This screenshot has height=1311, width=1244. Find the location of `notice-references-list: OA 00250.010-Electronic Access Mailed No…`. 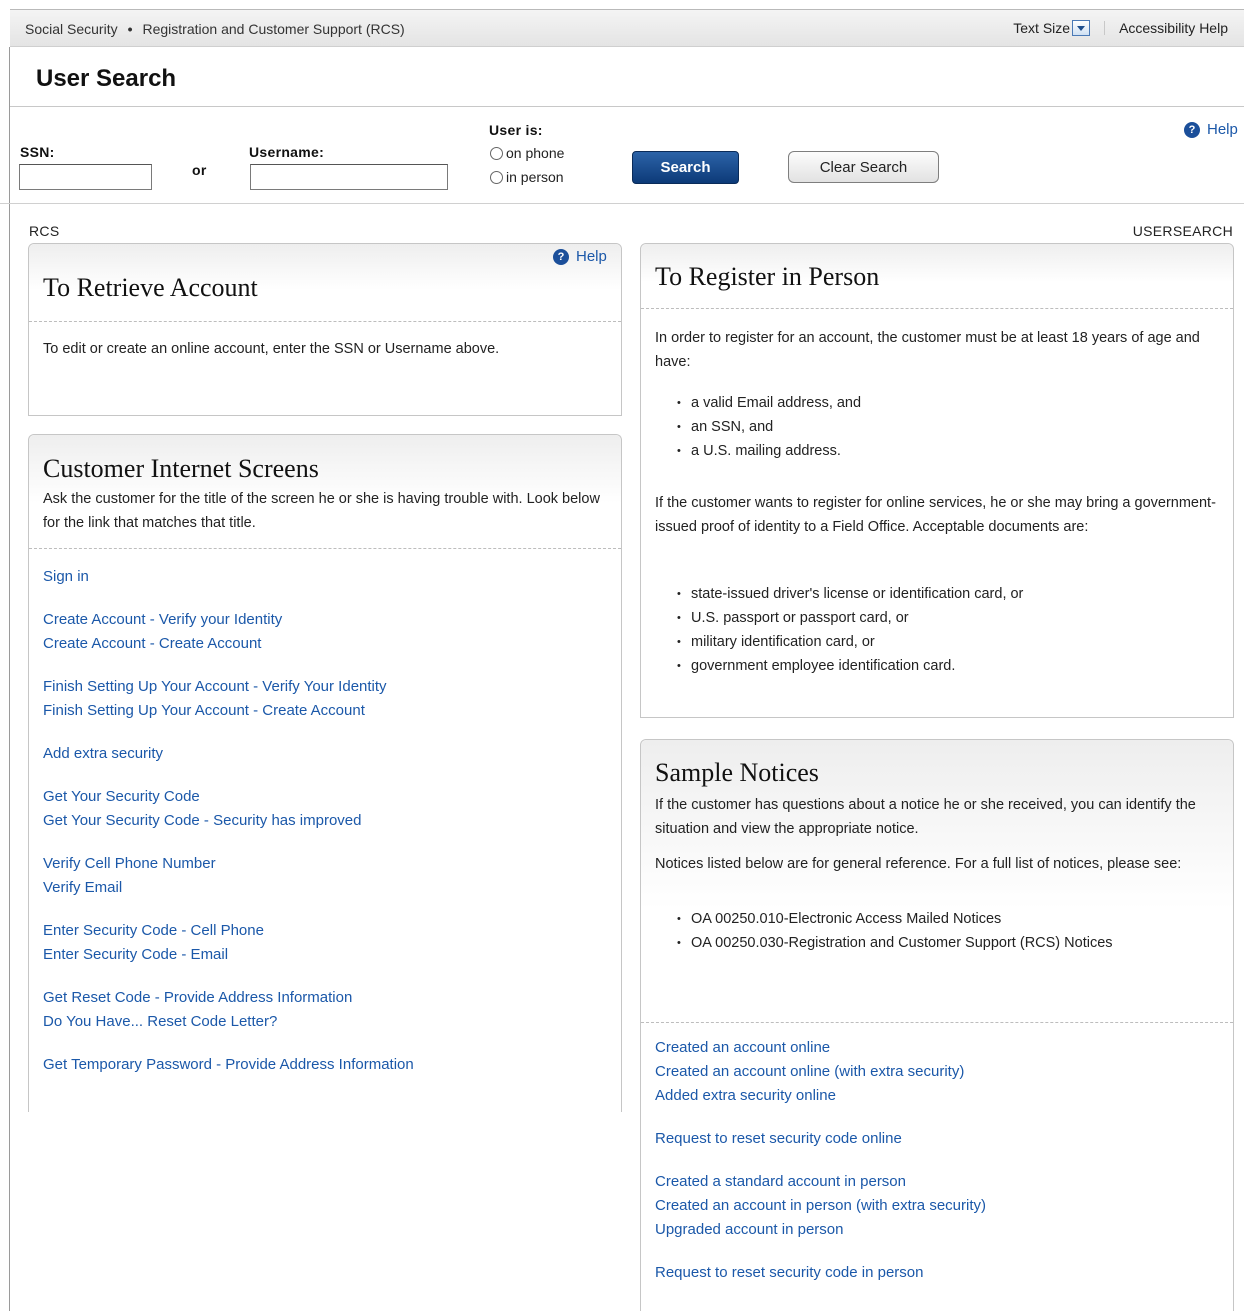

notice-references-list: OA 00250.010-Electronic Access Mailed No… is located at coordinates (922, 931).